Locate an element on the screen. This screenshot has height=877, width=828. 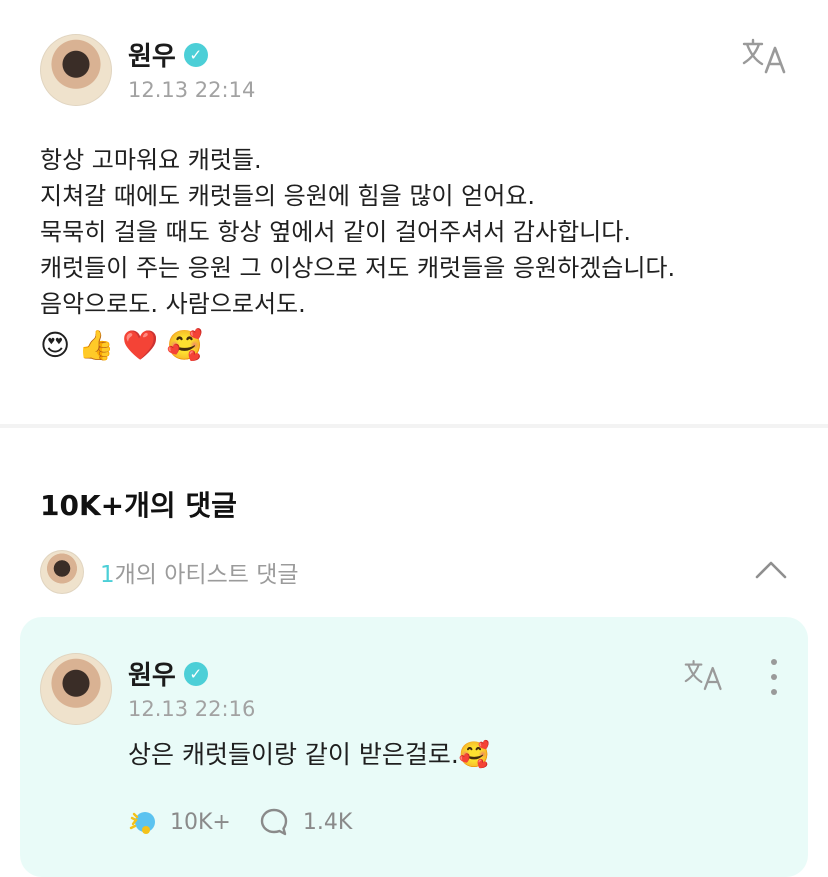
post-text-line: 지쳐갈 때에도 캐럿들의 응원에 힘을 많이 얻어요. is located at coordinates (288, 196).